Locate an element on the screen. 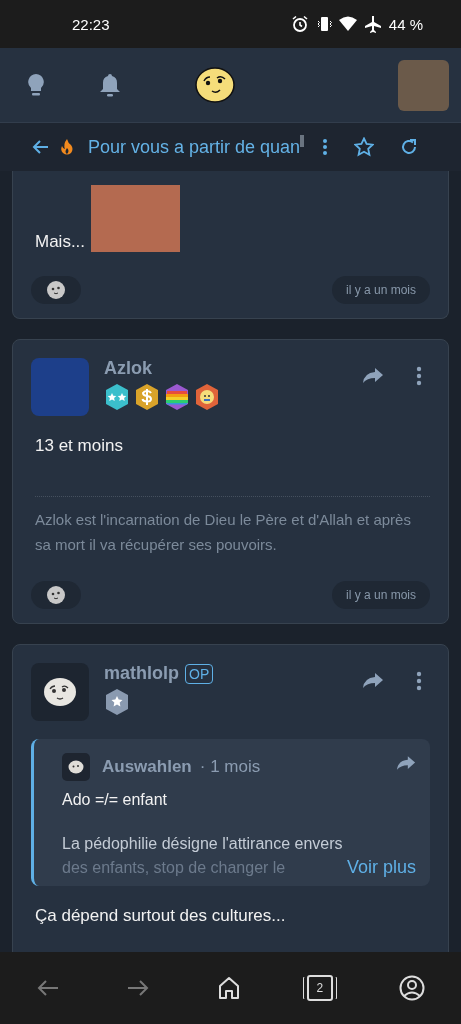 This screenshot has height=1024, width=461. op-tag: OP is located at coordinates (199, 673).